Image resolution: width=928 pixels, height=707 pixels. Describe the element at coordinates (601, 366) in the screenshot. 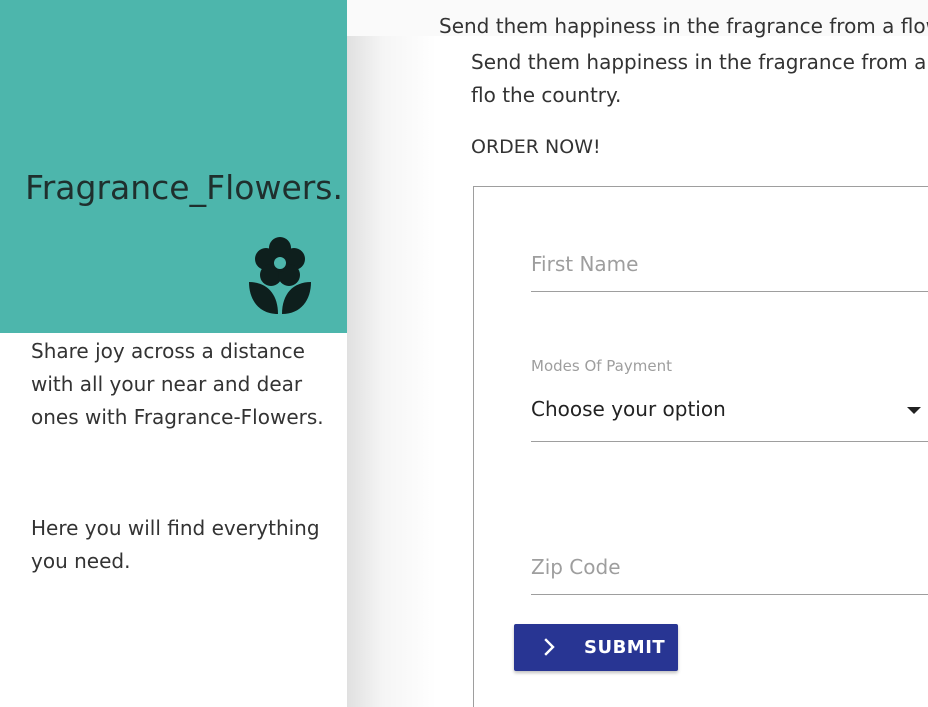

I see `payment-label: Modes Of Payment` at that location.